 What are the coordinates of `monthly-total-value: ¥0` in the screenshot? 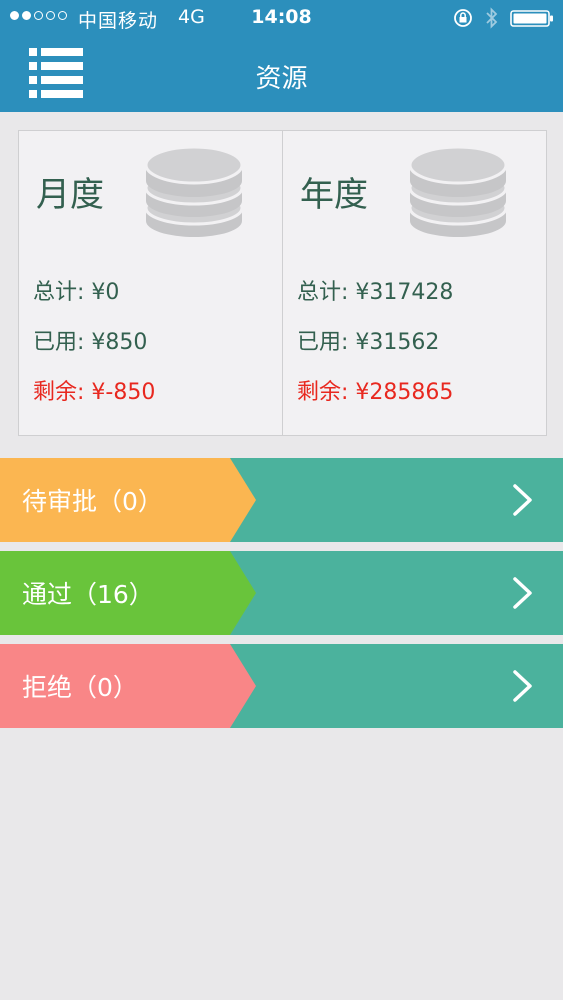 It's located at (105, 292).